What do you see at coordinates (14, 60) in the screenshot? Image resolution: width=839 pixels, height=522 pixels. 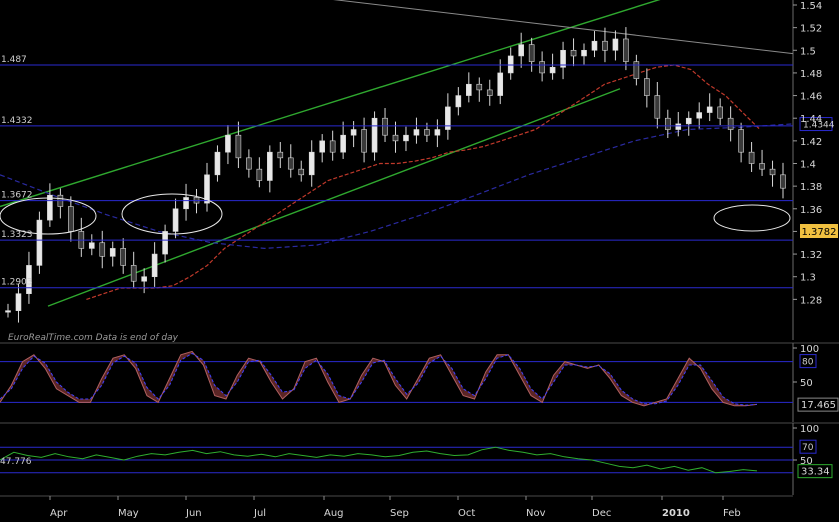 I see `price-level-label: 1.487` at bounding box center [14, 60].